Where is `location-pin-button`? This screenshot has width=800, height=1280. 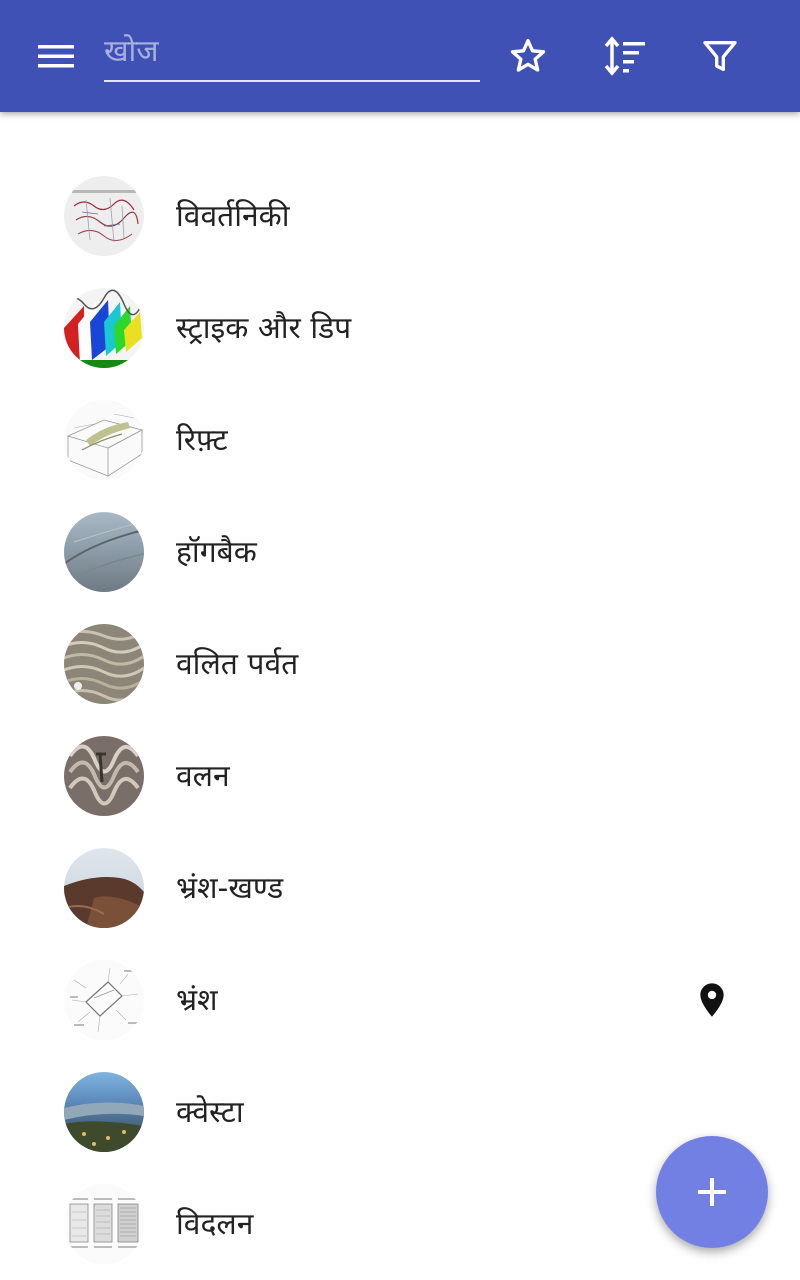
location-pin-button is located at coordinates (712, 1000).